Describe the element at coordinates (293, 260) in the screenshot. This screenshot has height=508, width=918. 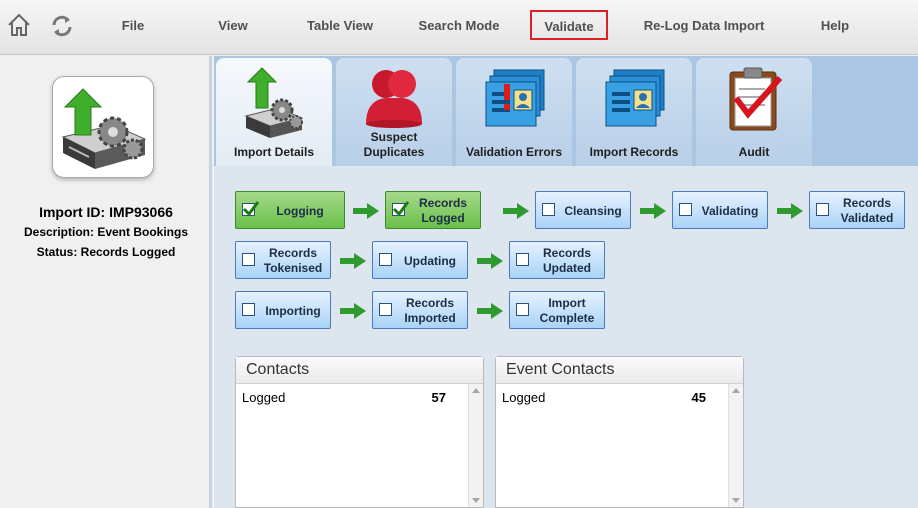
I see `step-label: Records Tokenised` at that location.